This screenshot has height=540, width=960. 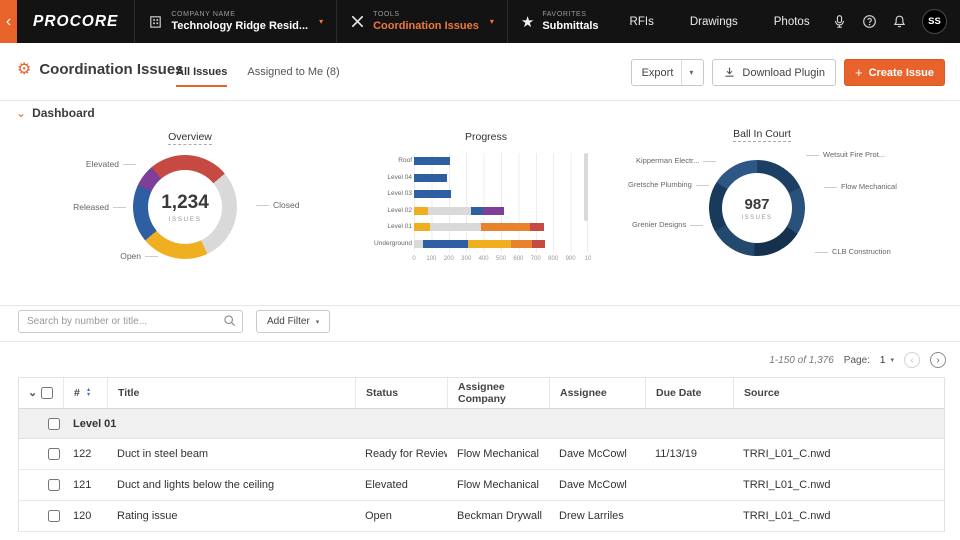 I want to click on export-caret-icon: ▾, so click(x=687, y=72).